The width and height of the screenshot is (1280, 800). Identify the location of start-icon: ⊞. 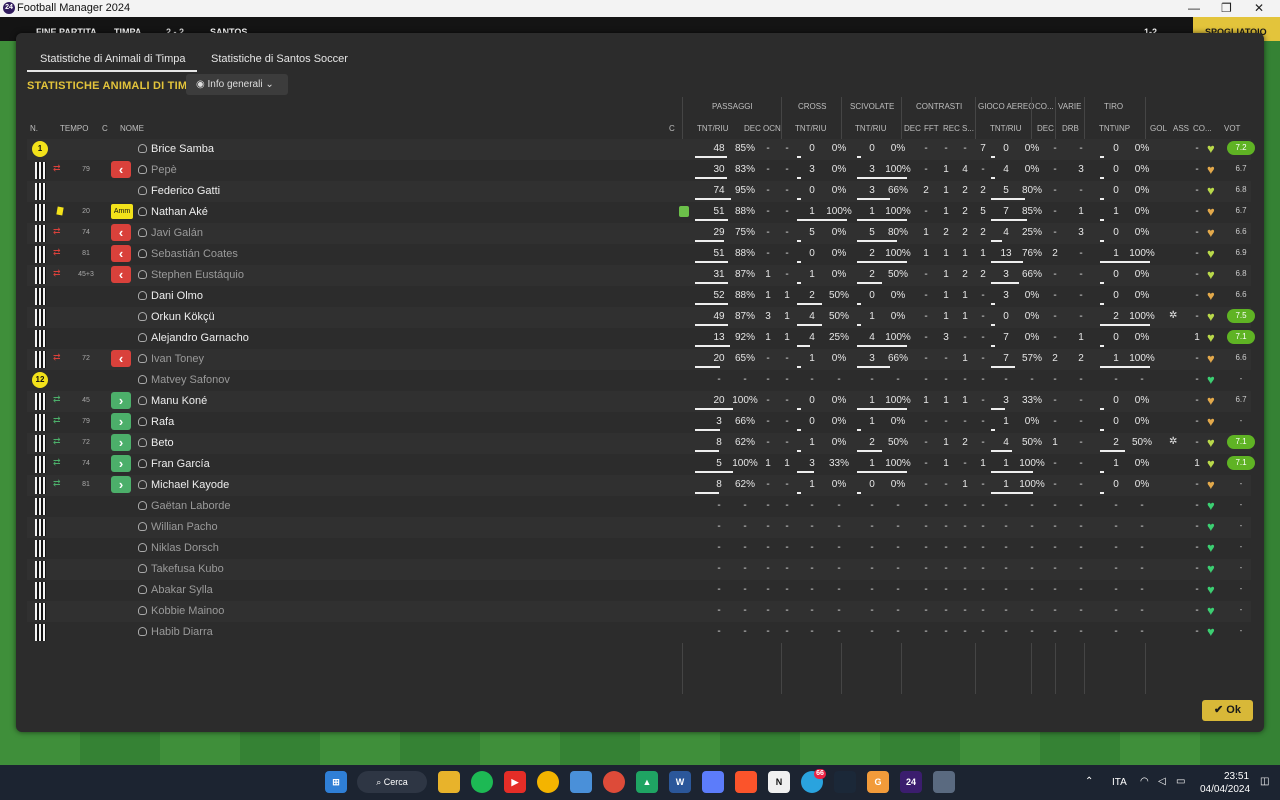
(336, 782).